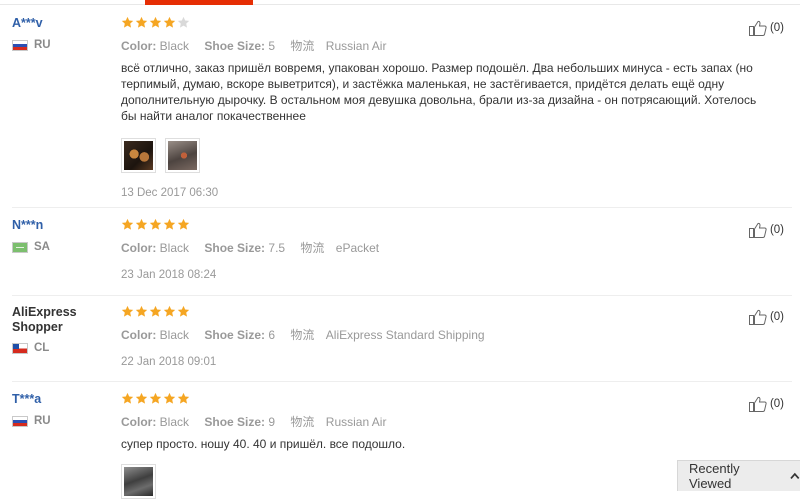 This screenshot has height=499, width=800. Describe the element at coordinates (400, 3) in the screenshot. I see `top-tab-bar` at that location.